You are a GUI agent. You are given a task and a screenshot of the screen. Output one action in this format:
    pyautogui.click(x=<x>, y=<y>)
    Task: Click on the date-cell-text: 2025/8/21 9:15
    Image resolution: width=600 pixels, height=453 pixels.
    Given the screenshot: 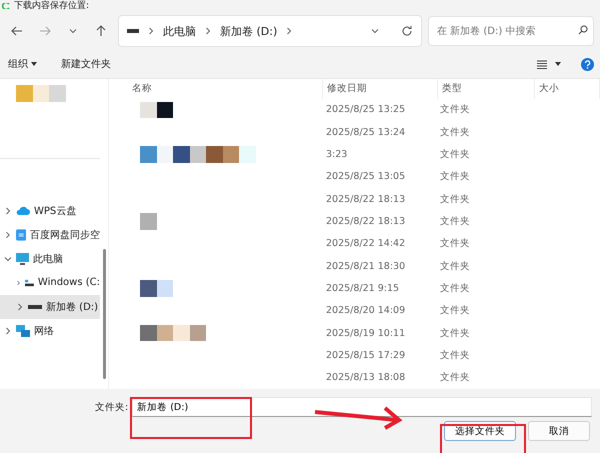 What is the action you would take?
    pyautogui.click(x=362, y=288)
    